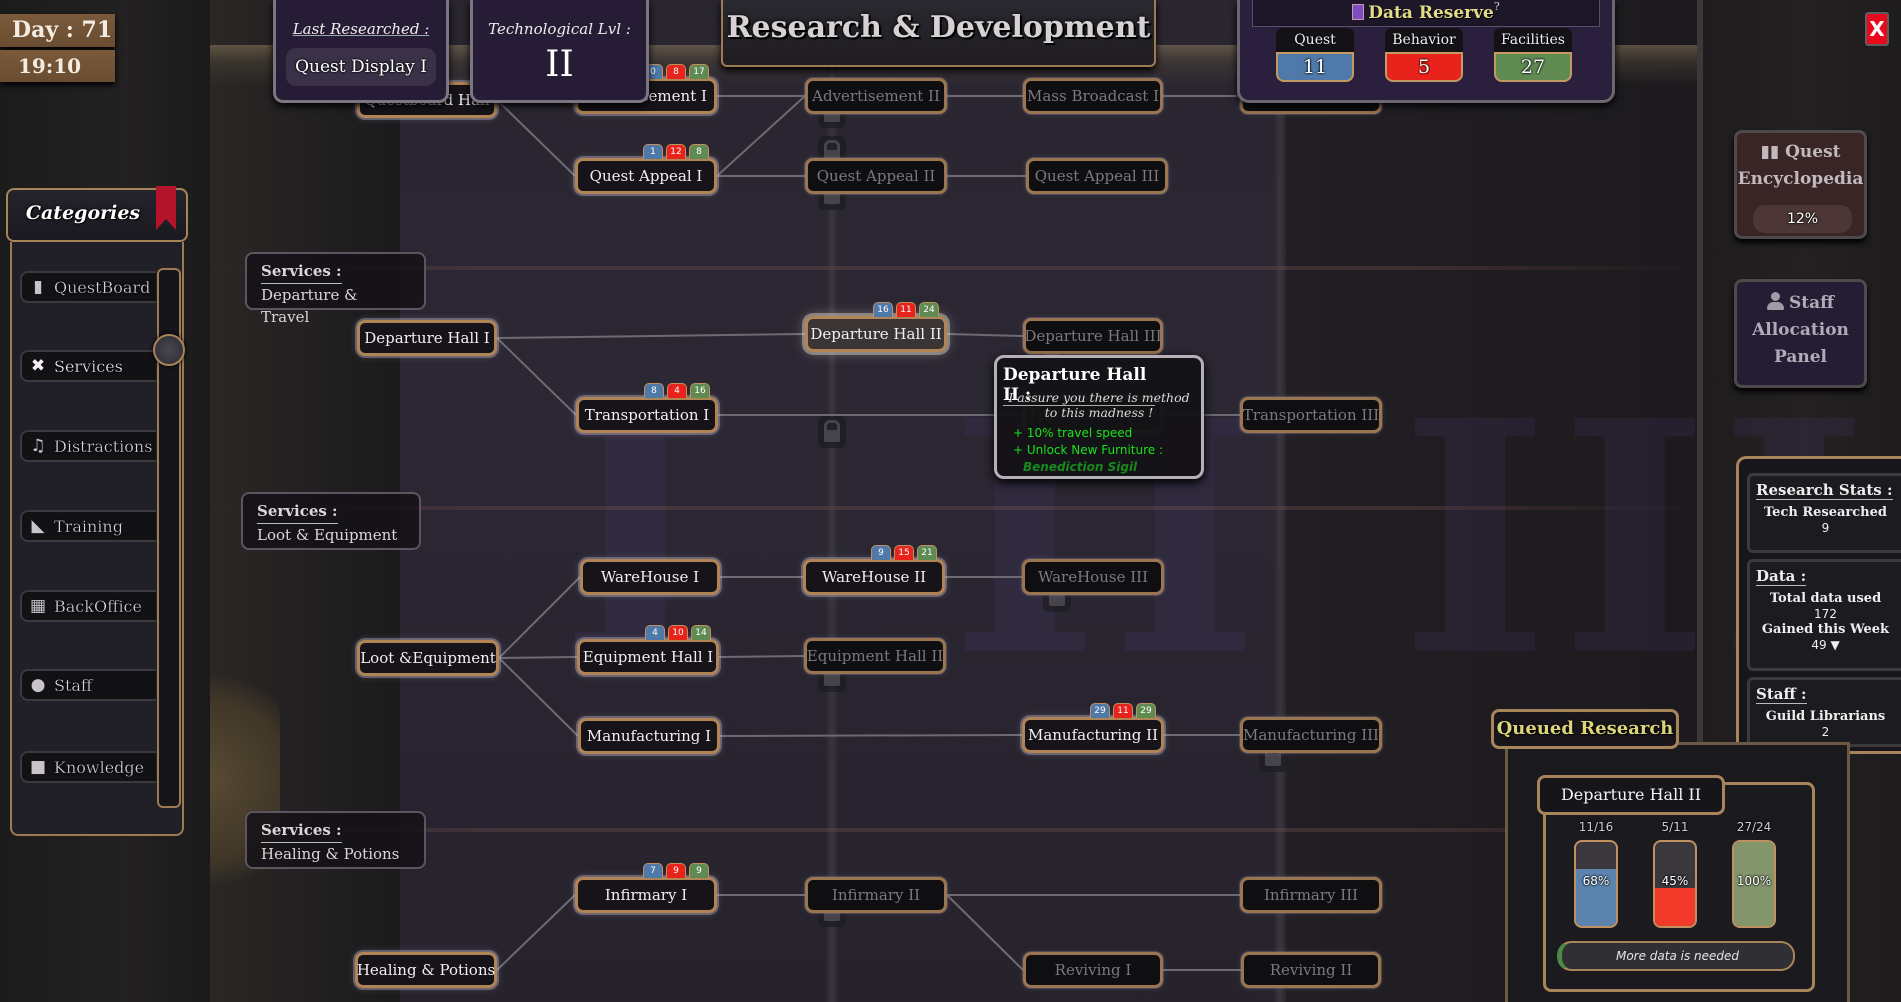 This screenshot has width=1901, height=1002. What do you see at coordinates (1776, 301) in the screenshot?
I see `add-person-icon` at bounding box center [1776, 301].